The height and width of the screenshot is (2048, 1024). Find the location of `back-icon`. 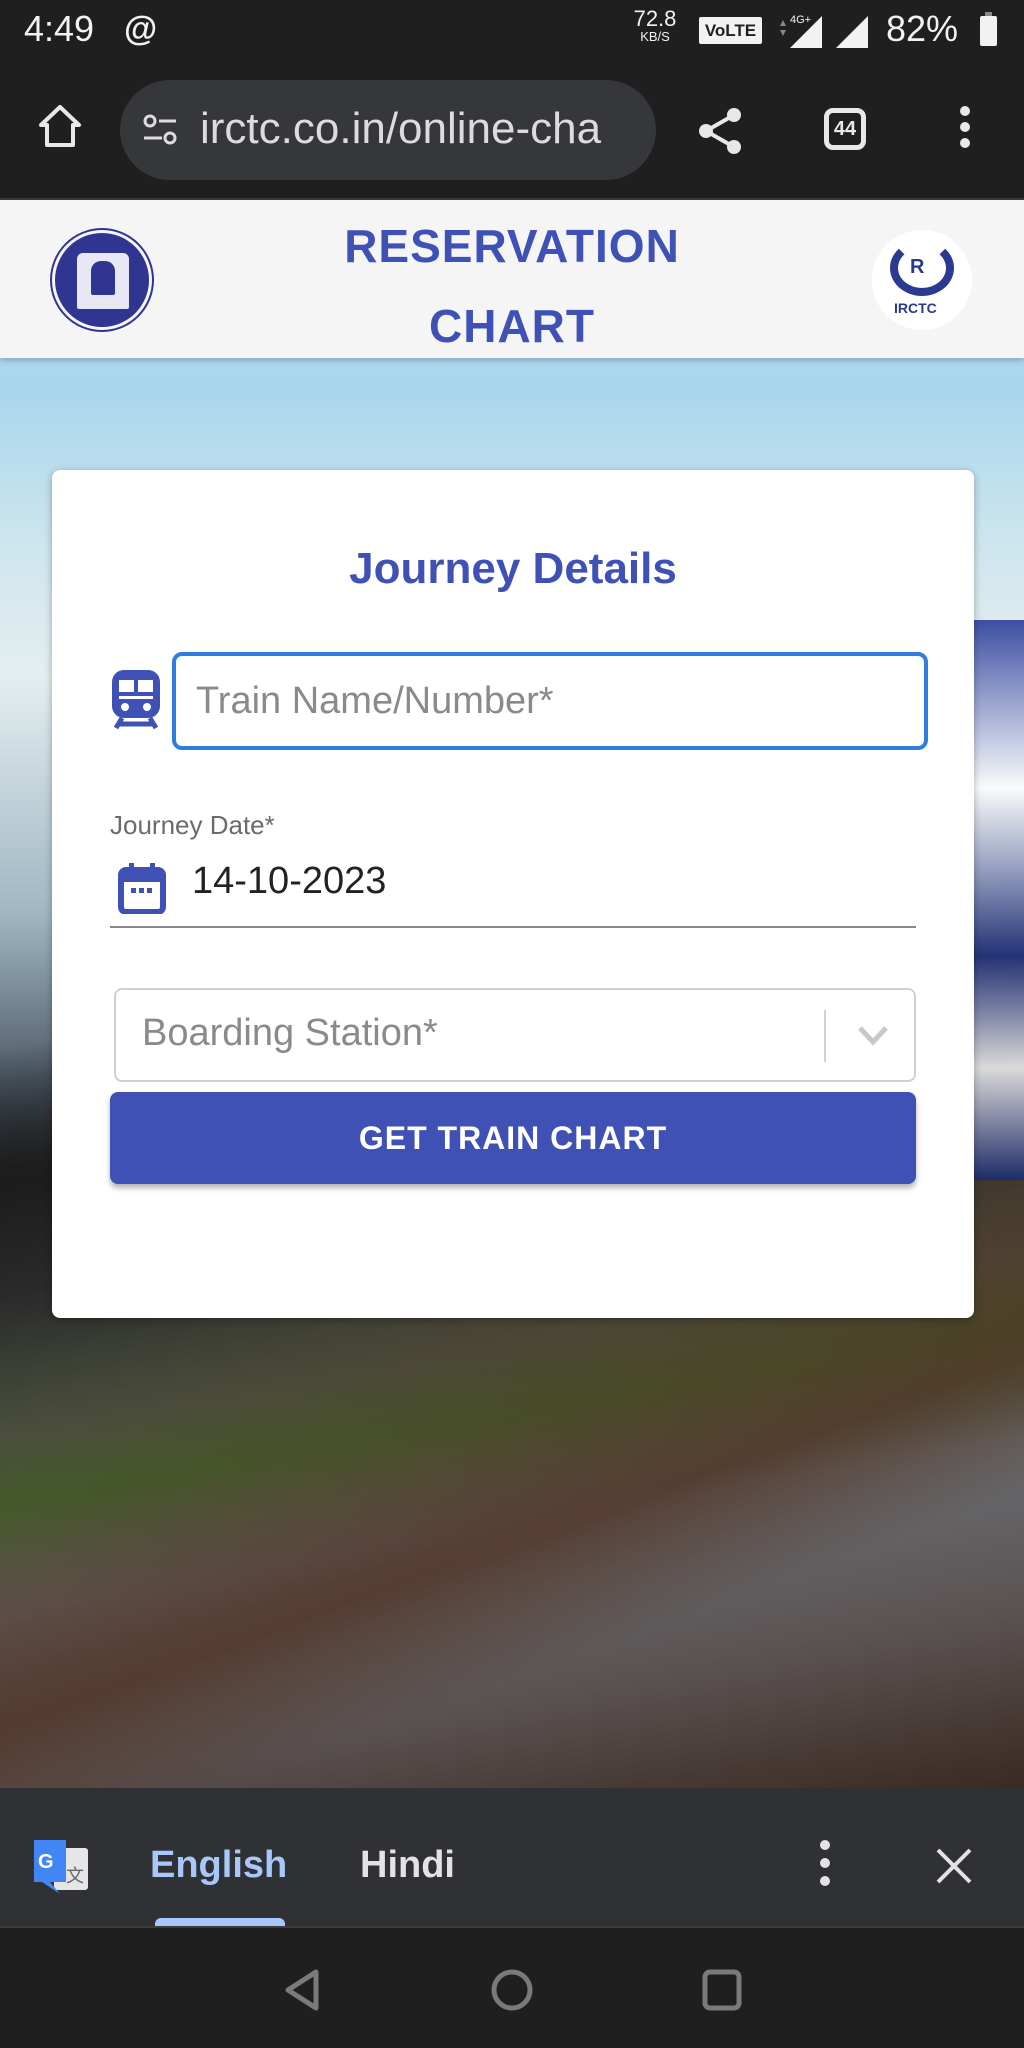

back-icon is located at coordinates (302, 1990).